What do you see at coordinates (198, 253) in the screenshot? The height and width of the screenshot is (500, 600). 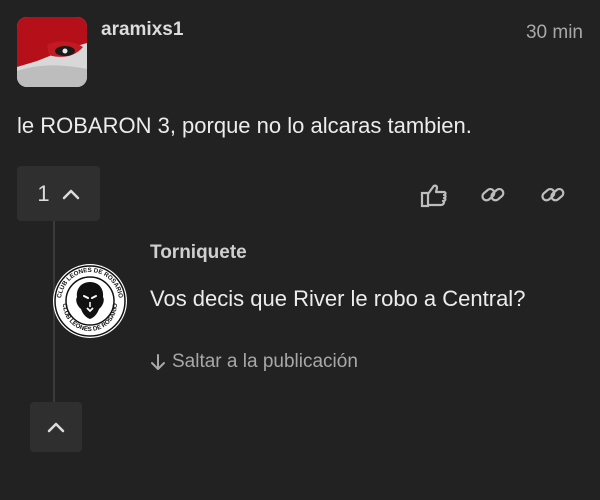 I see `reply-username: Torniquete` at bounding box center [198, 253].